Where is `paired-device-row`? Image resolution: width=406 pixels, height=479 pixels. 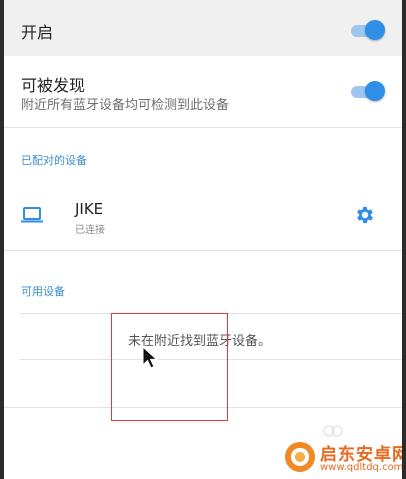
paired-device-row is located at coordinates (203, 215).